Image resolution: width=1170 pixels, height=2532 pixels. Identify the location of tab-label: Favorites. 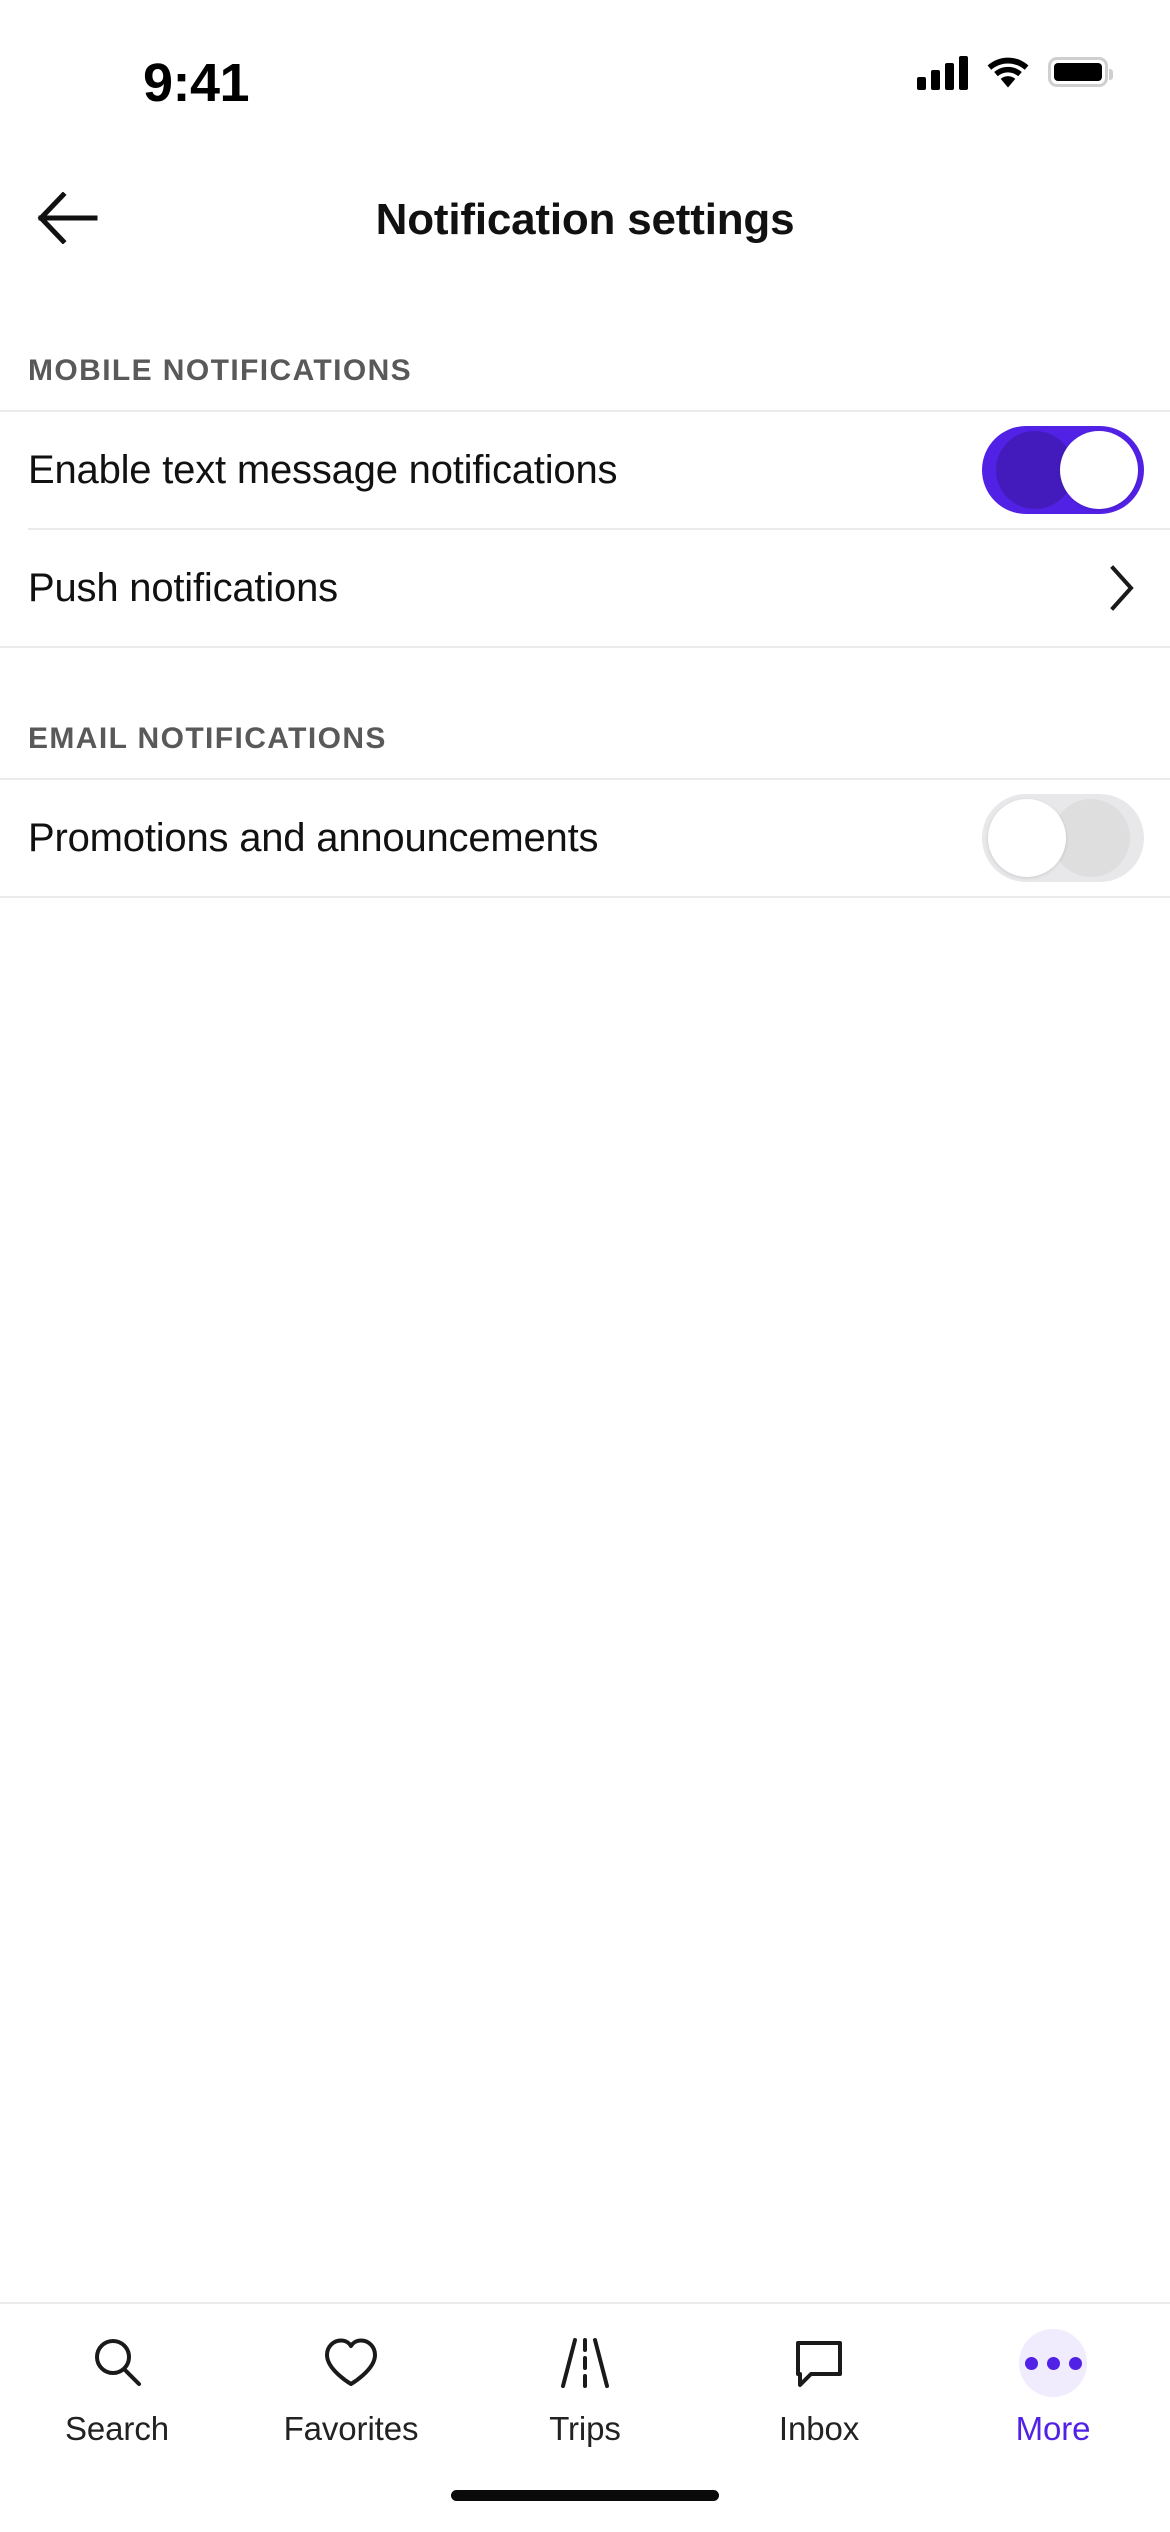
(351, 2428).